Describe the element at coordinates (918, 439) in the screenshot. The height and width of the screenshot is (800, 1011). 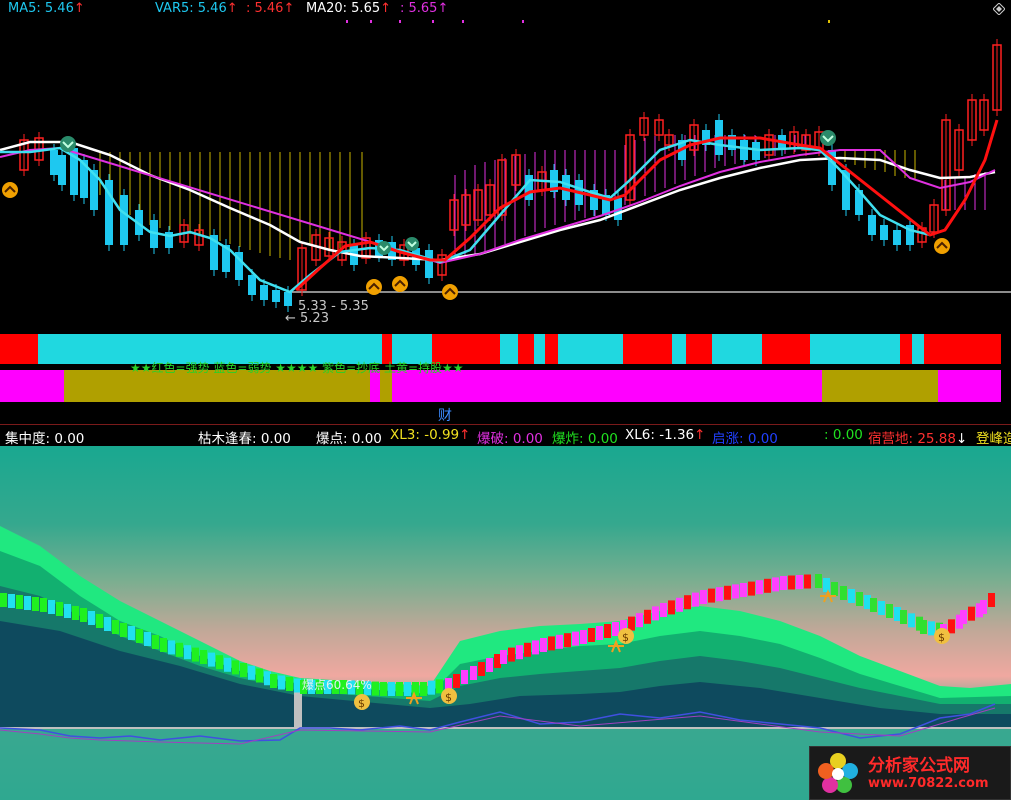
I see `legend-suyingdi: 宿营地: 25.88↓` at that location.